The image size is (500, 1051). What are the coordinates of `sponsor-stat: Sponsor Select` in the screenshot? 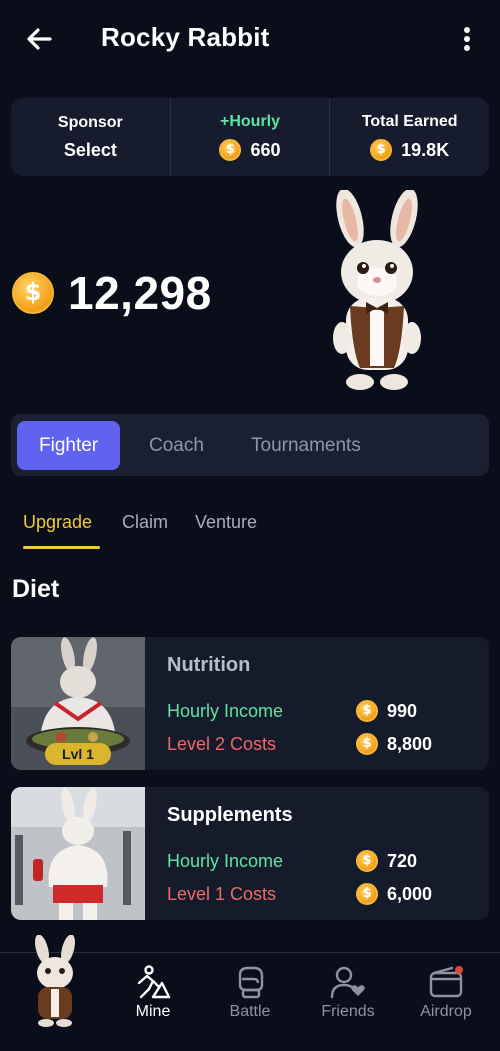 It's located at (91, 137).